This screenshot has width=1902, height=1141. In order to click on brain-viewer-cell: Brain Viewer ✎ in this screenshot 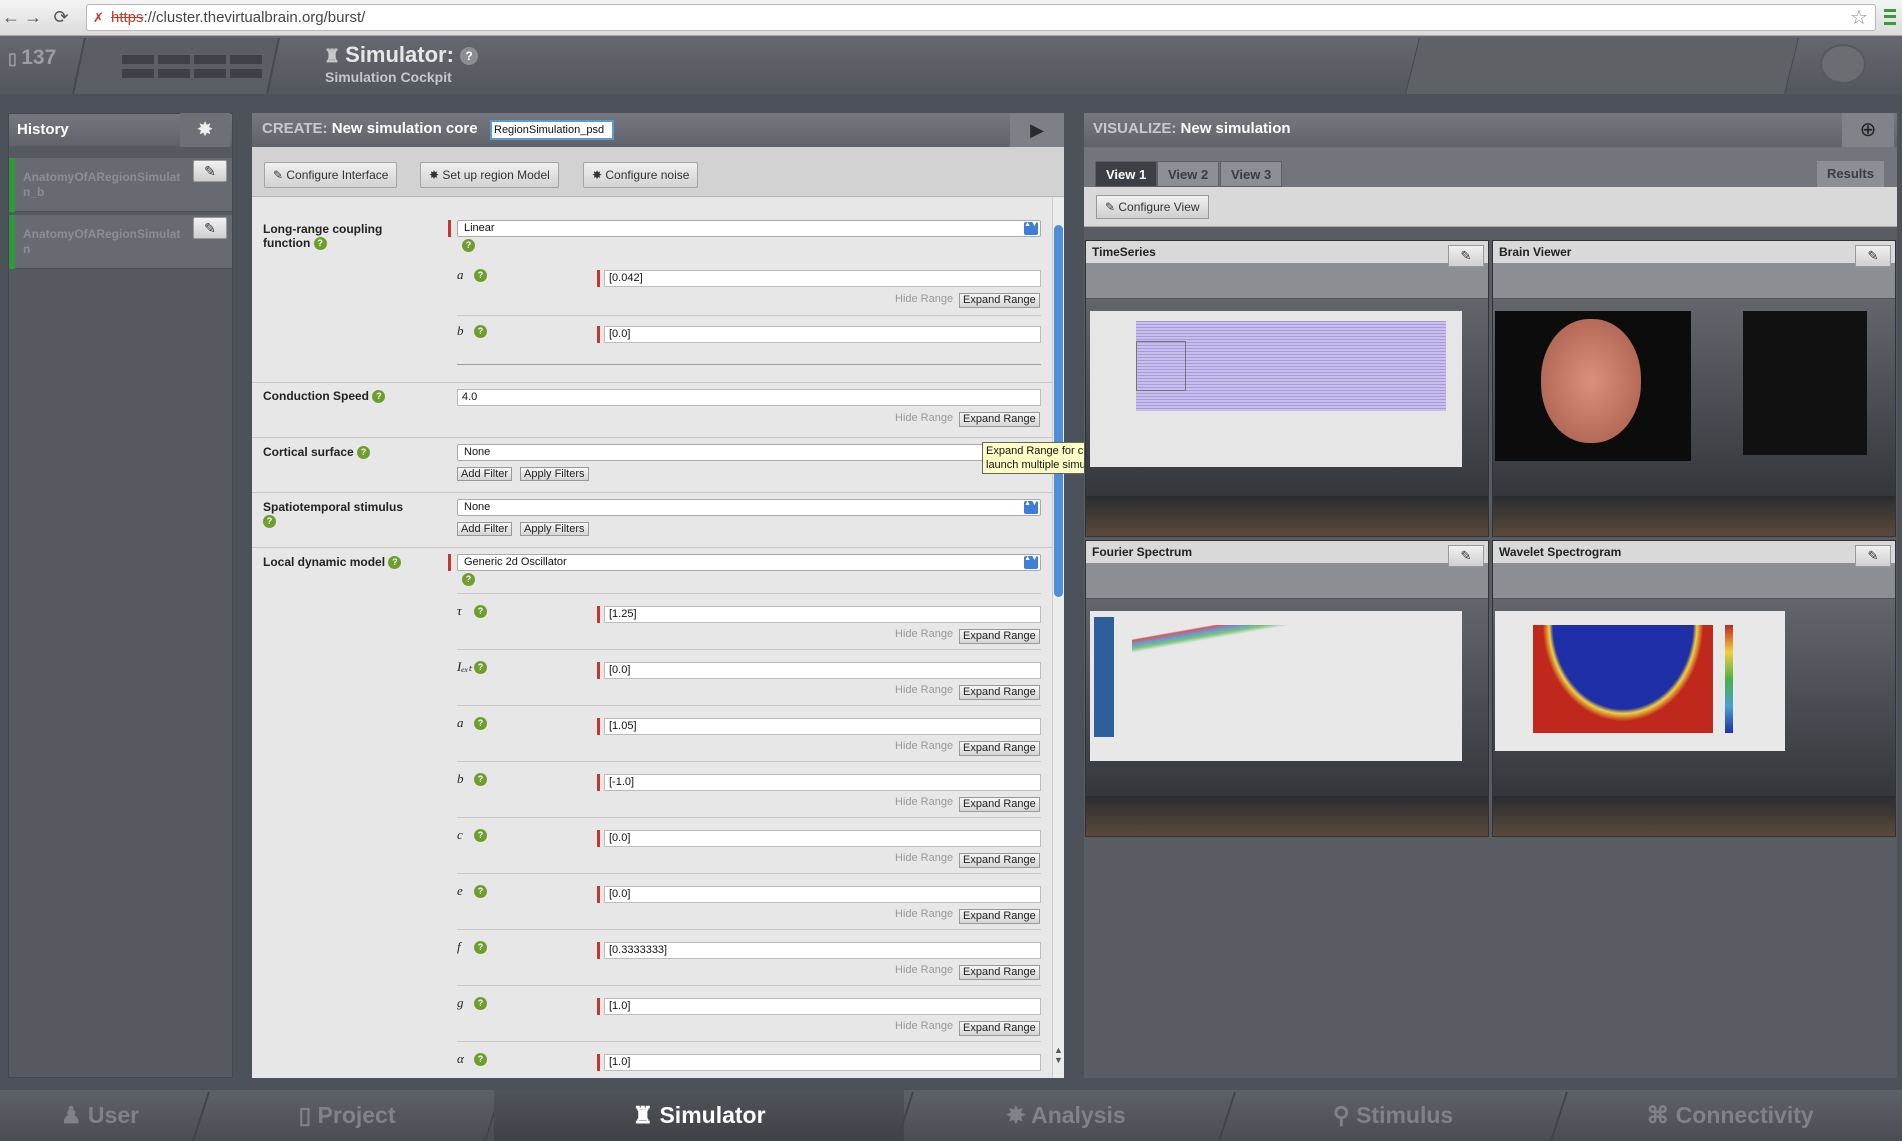, I will do `click(1694, 388)`.